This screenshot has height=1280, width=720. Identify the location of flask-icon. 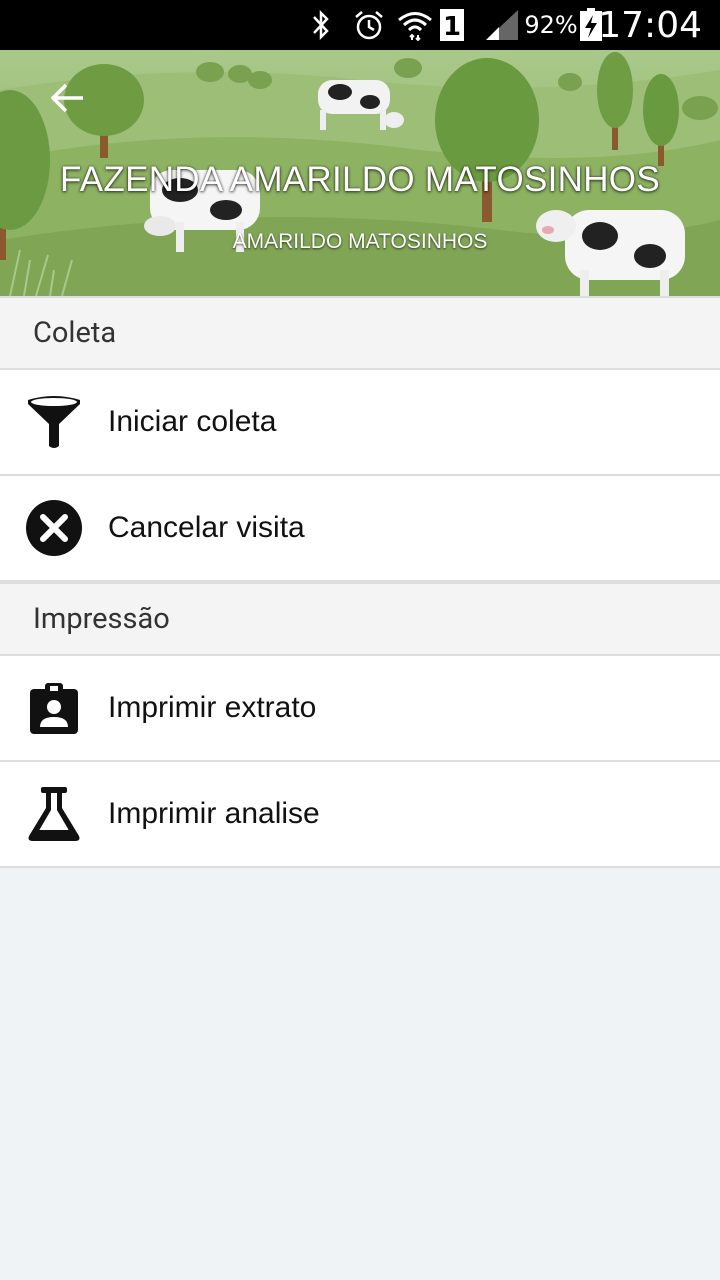
(54, 814).